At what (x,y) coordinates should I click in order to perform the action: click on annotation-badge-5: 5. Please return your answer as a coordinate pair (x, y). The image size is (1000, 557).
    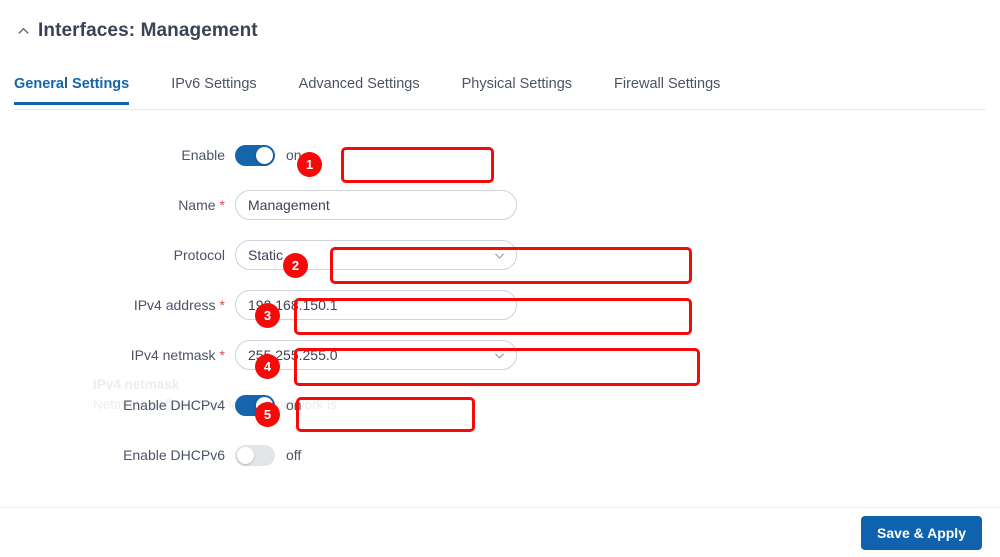
    Looking at the image, I should click on (267, 414).